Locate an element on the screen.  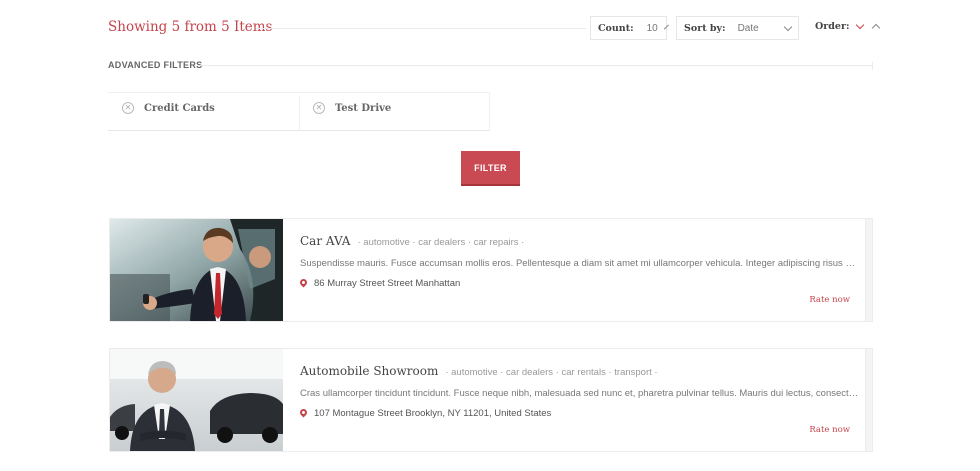
advanced-filters-title: ADVANCED FILTERS is located at coordinates (155, 65).